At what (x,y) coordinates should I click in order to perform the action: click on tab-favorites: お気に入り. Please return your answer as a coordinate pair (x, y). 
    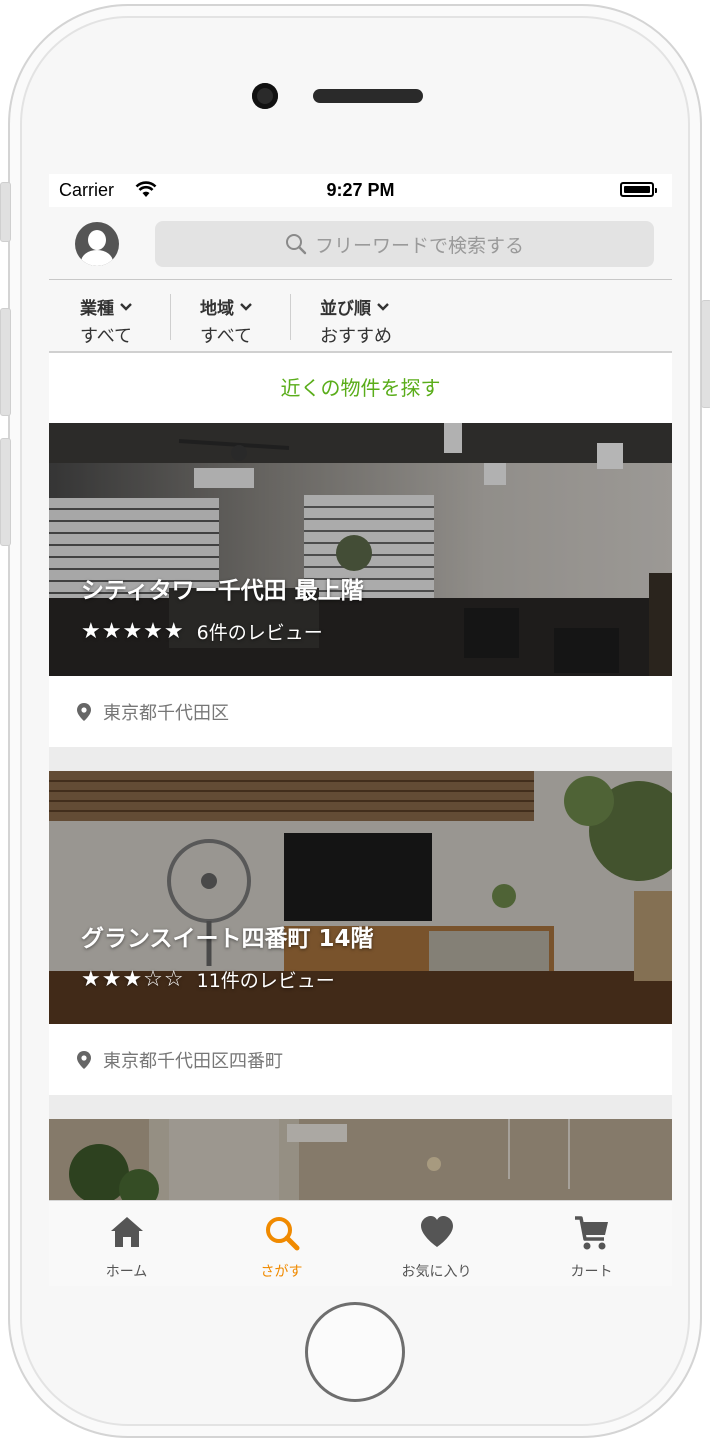
    Looking at the image, I should click on (436, 1243).